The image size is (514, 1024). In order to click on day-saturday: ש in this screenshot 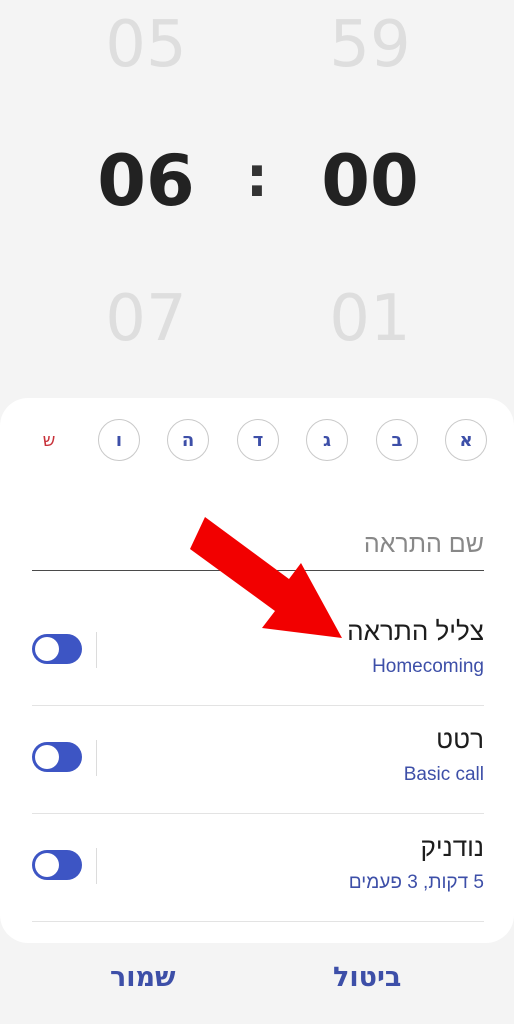, I will do `click(49, 440)`.